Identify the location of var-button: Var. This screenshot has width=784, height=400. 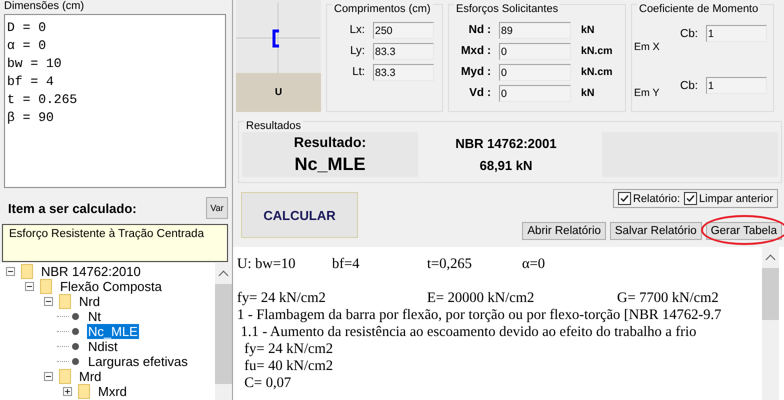
(217, 208).